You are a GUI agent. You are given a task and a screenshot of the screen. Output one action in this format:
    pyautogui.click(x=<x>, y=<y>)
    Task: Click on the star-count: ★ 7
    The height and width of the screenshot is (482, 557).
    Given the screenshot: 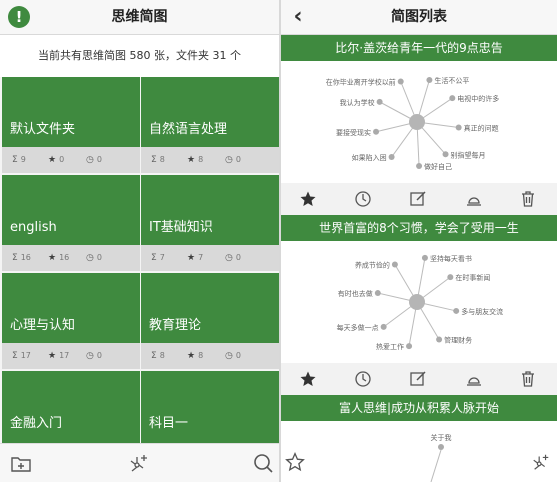 What is the action you would take?
    pyautogui.click(x=195, y=258)
    